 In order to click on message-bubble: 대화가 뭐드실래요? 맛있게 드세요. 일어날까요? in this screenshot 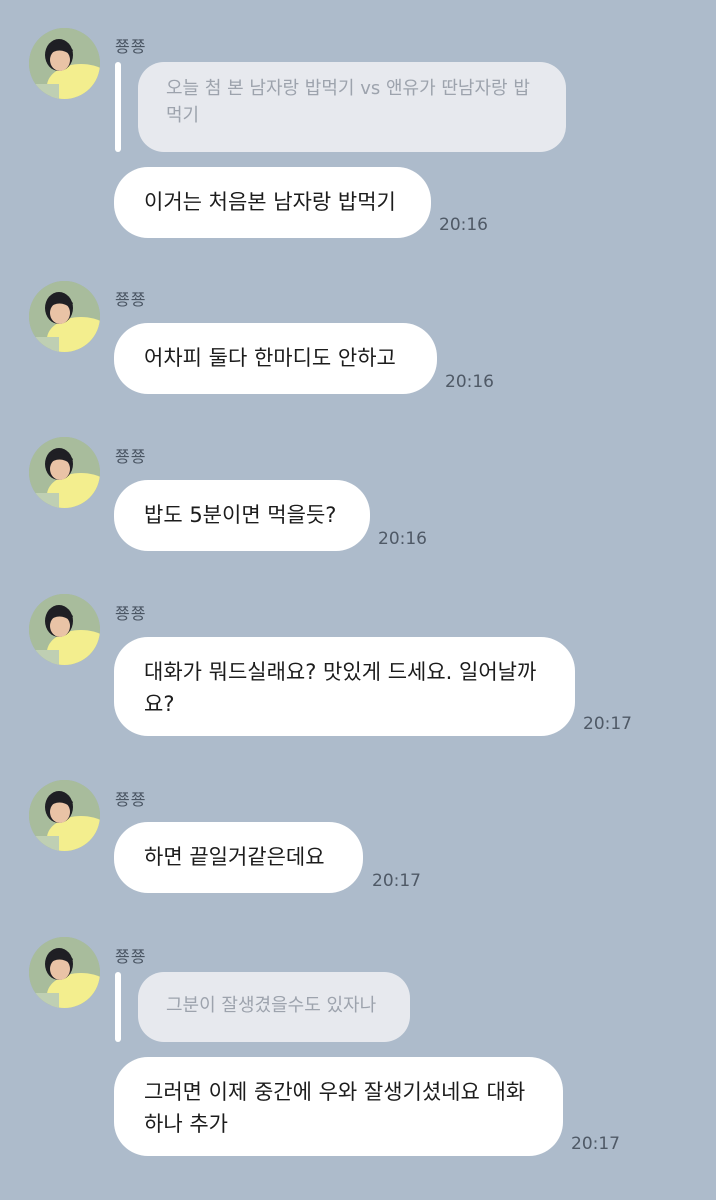, I will do `click(344, 686)`.